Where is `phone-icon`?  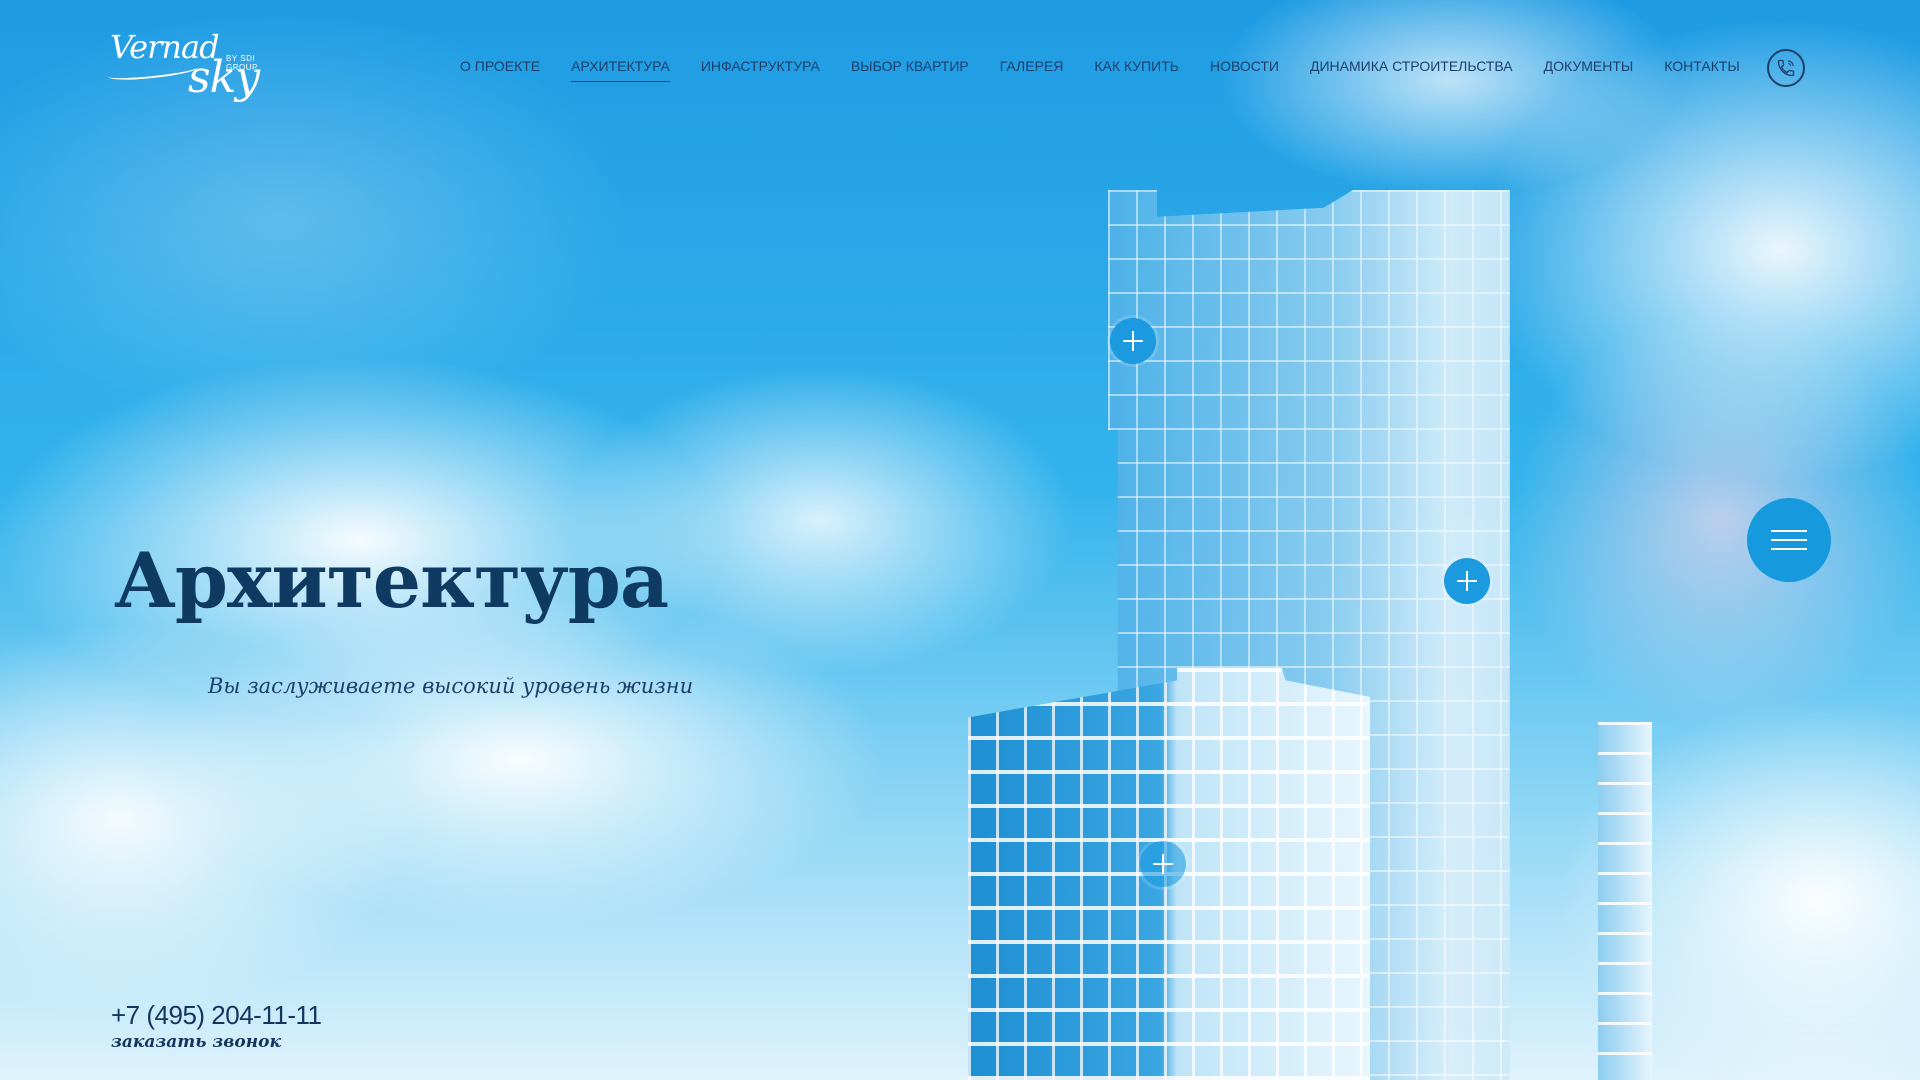
phone-icon is located at coordinates (1786, 68).